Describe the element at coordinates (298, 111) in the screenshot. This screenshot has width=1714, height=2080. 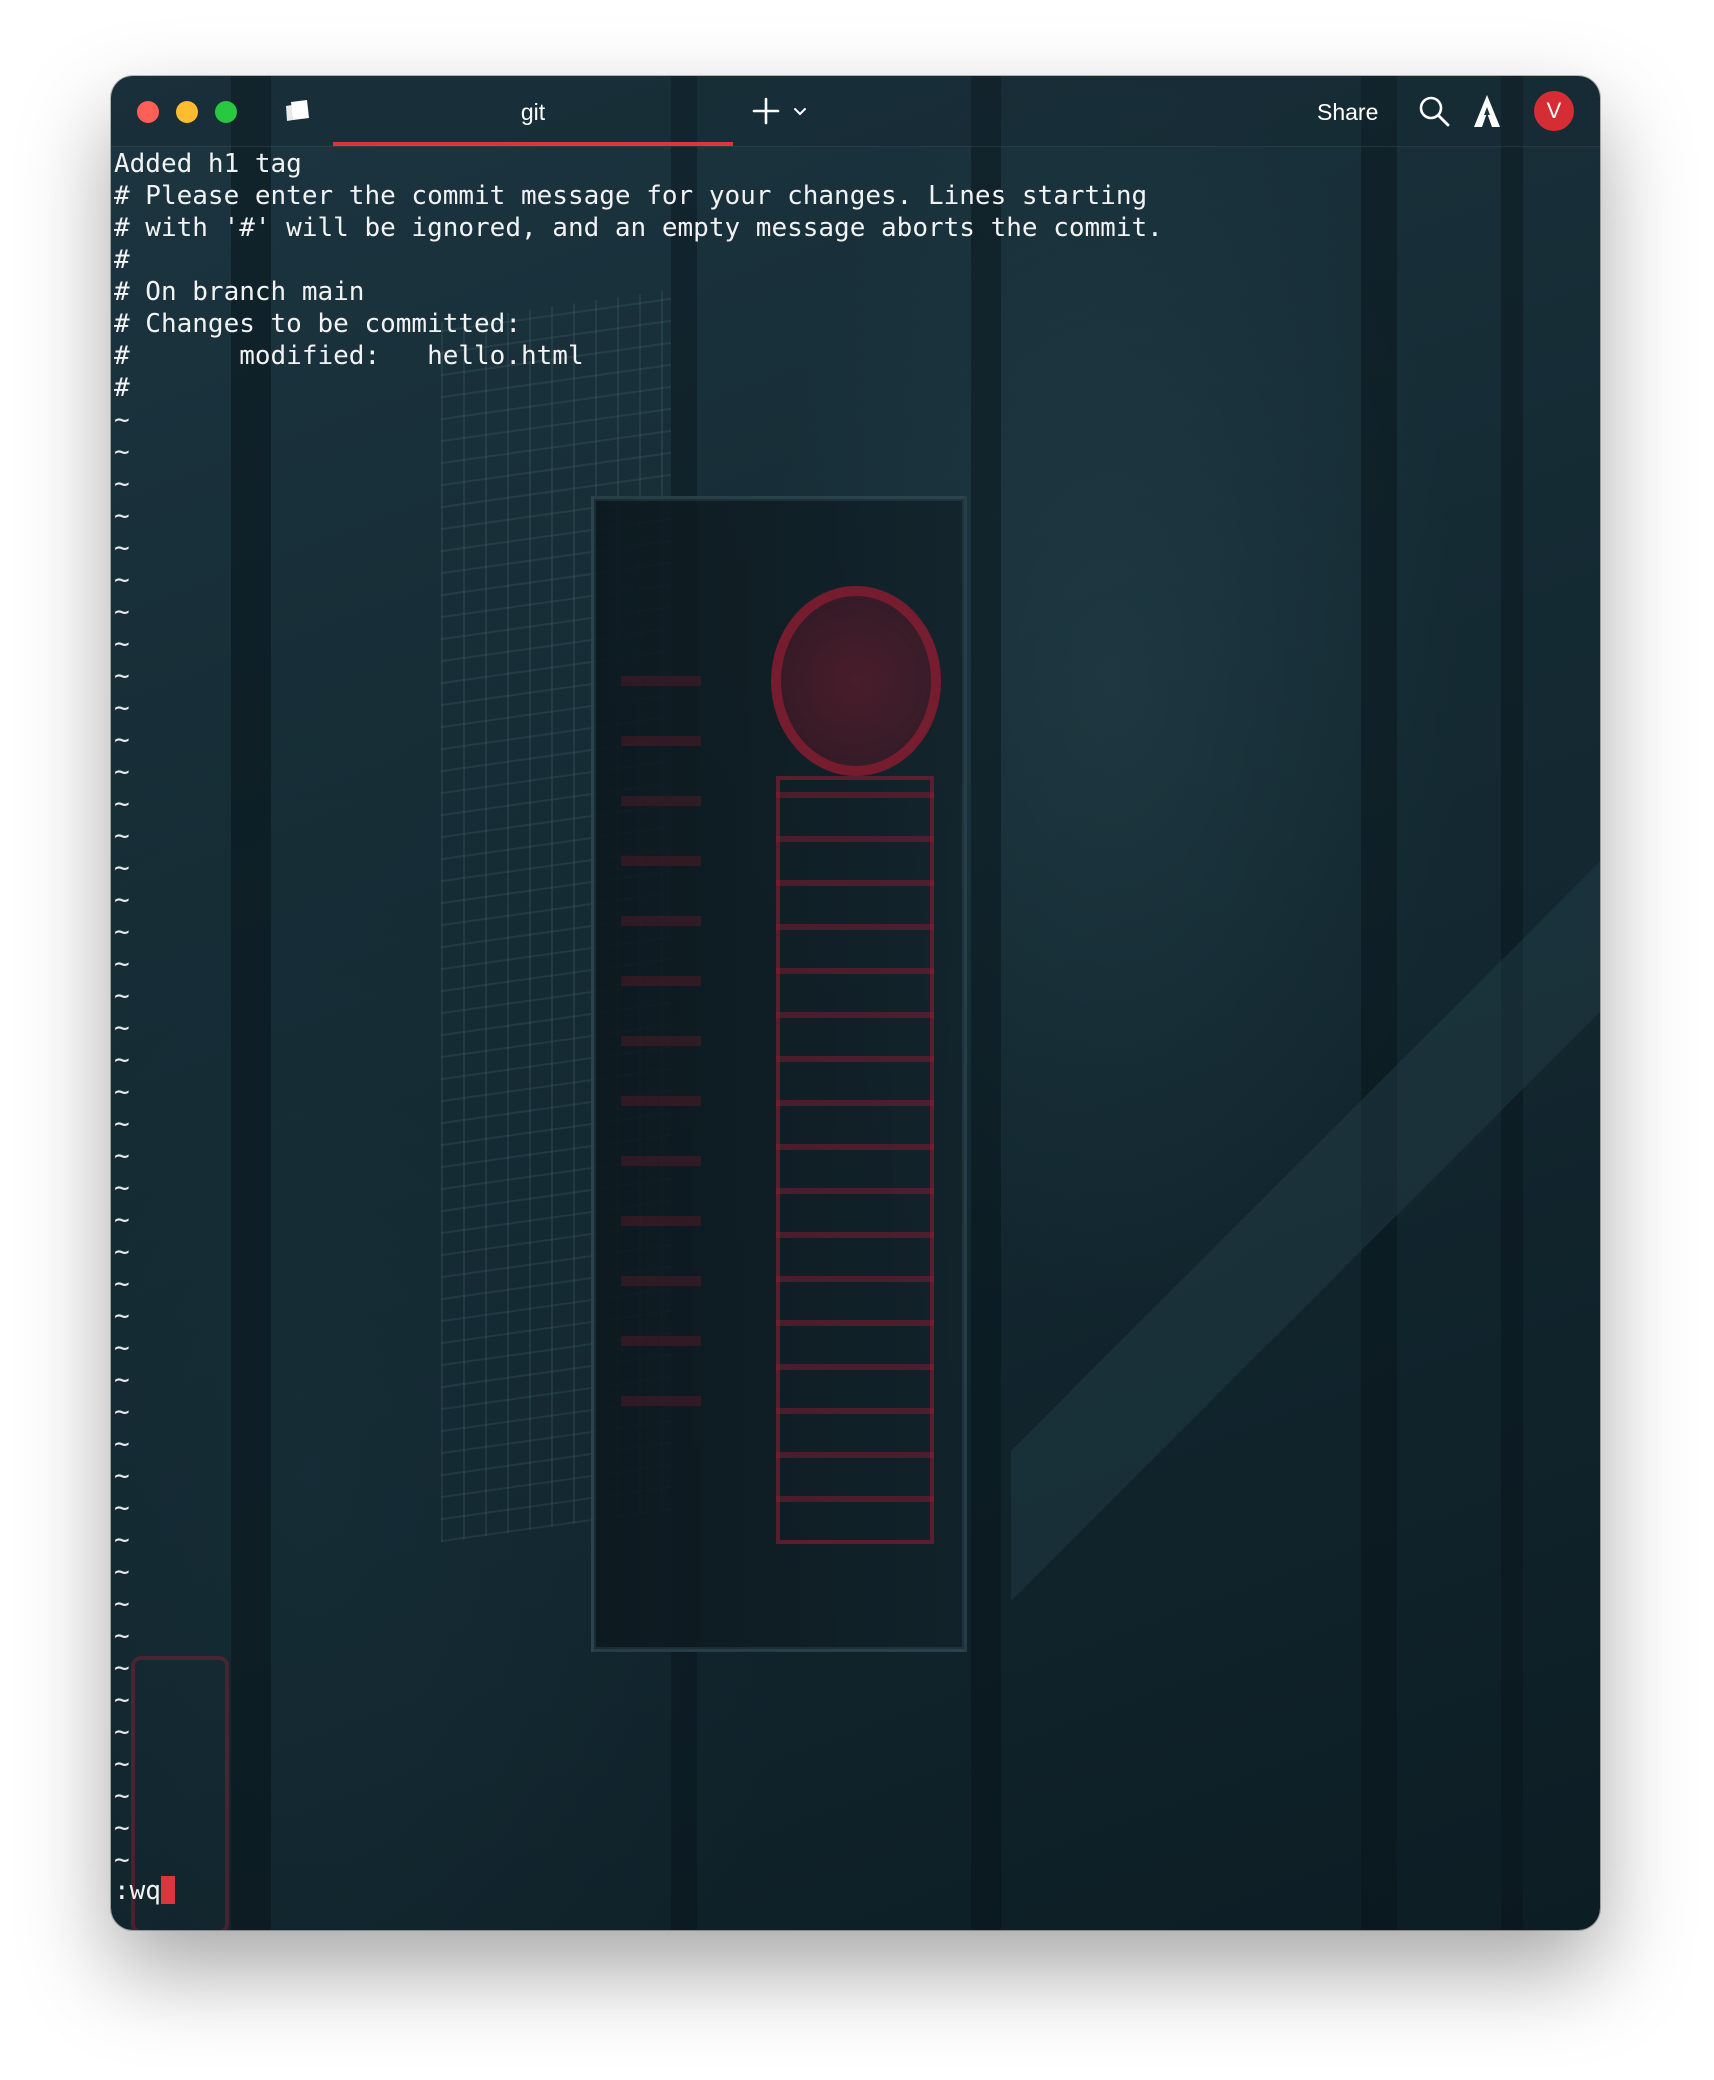
I see `sidebar-toggle-icon` at that location.